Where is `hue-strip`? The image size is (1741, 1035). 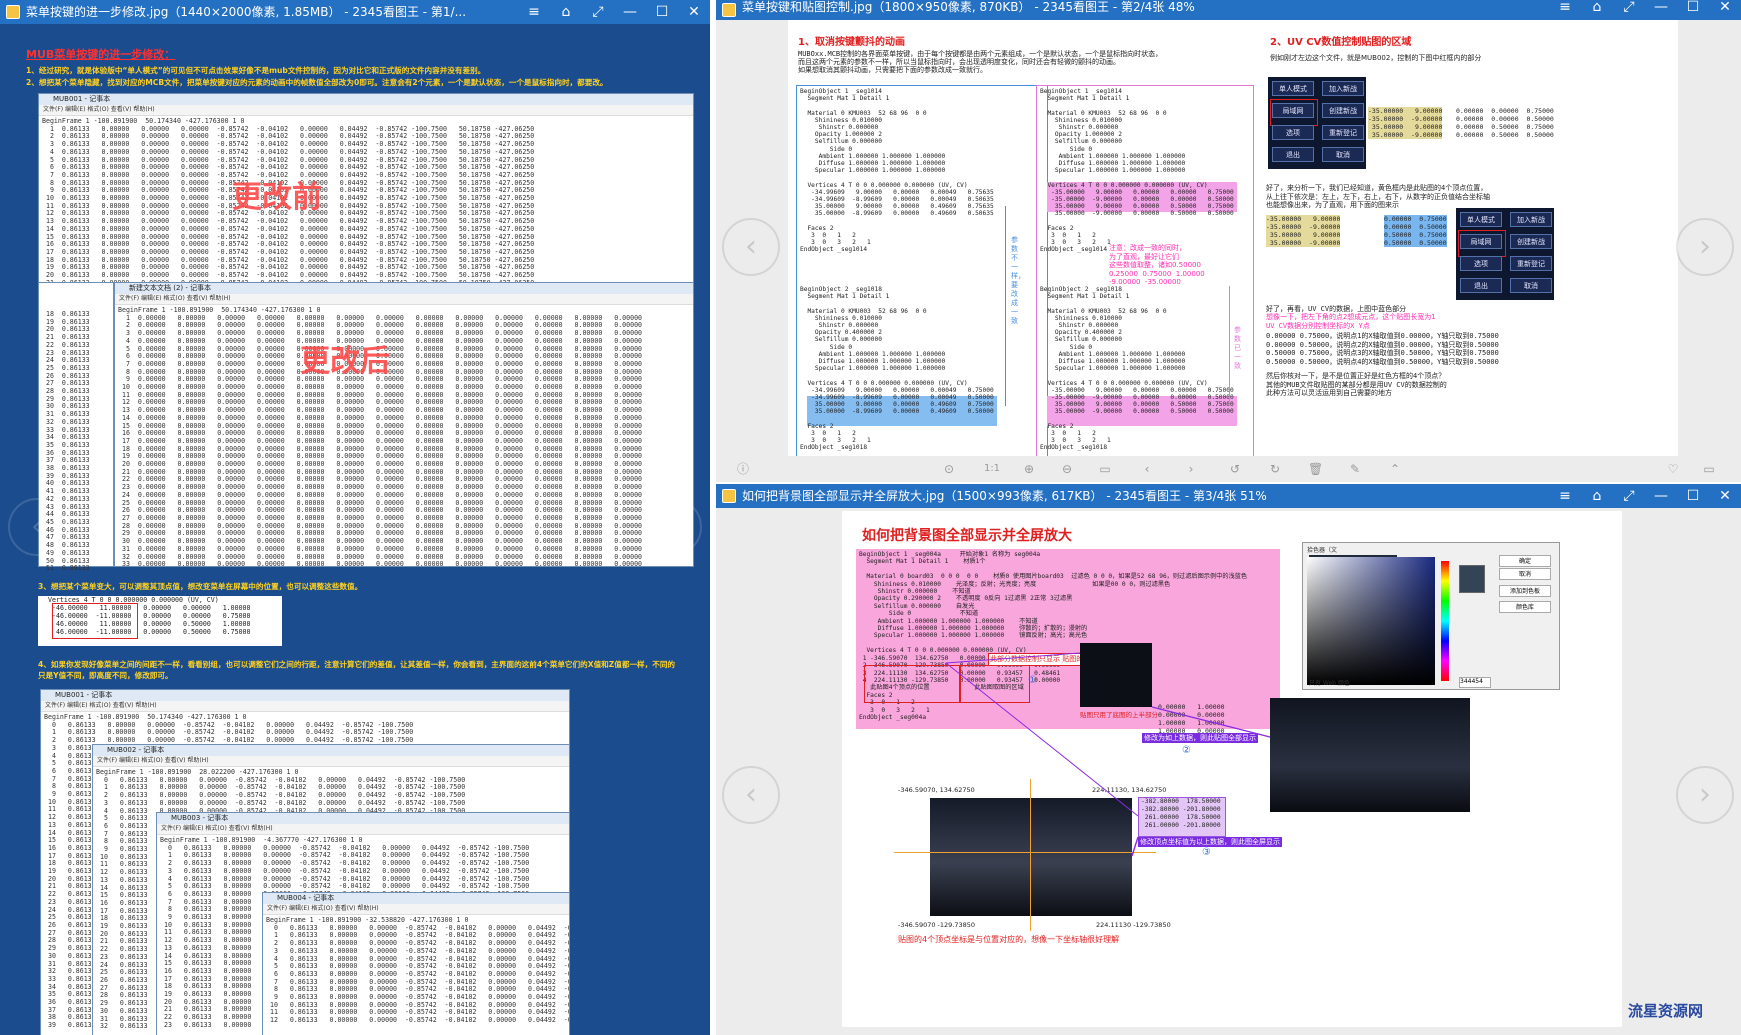
hue-strip is located at coordinates (1445, 621).